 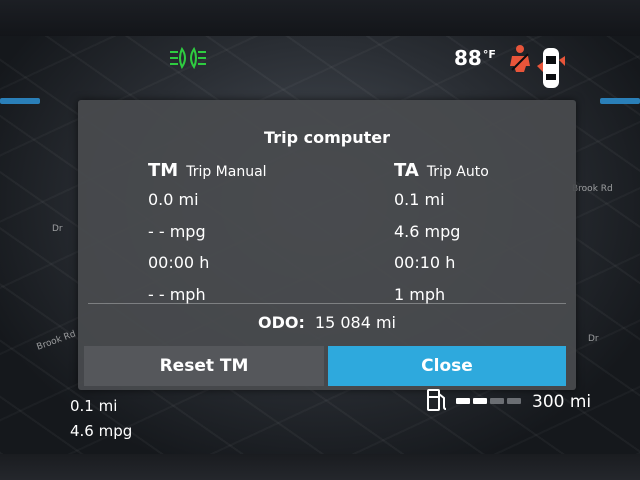 I want to click on trip-distance: 0.1 mi, so click(x=94, y=406).